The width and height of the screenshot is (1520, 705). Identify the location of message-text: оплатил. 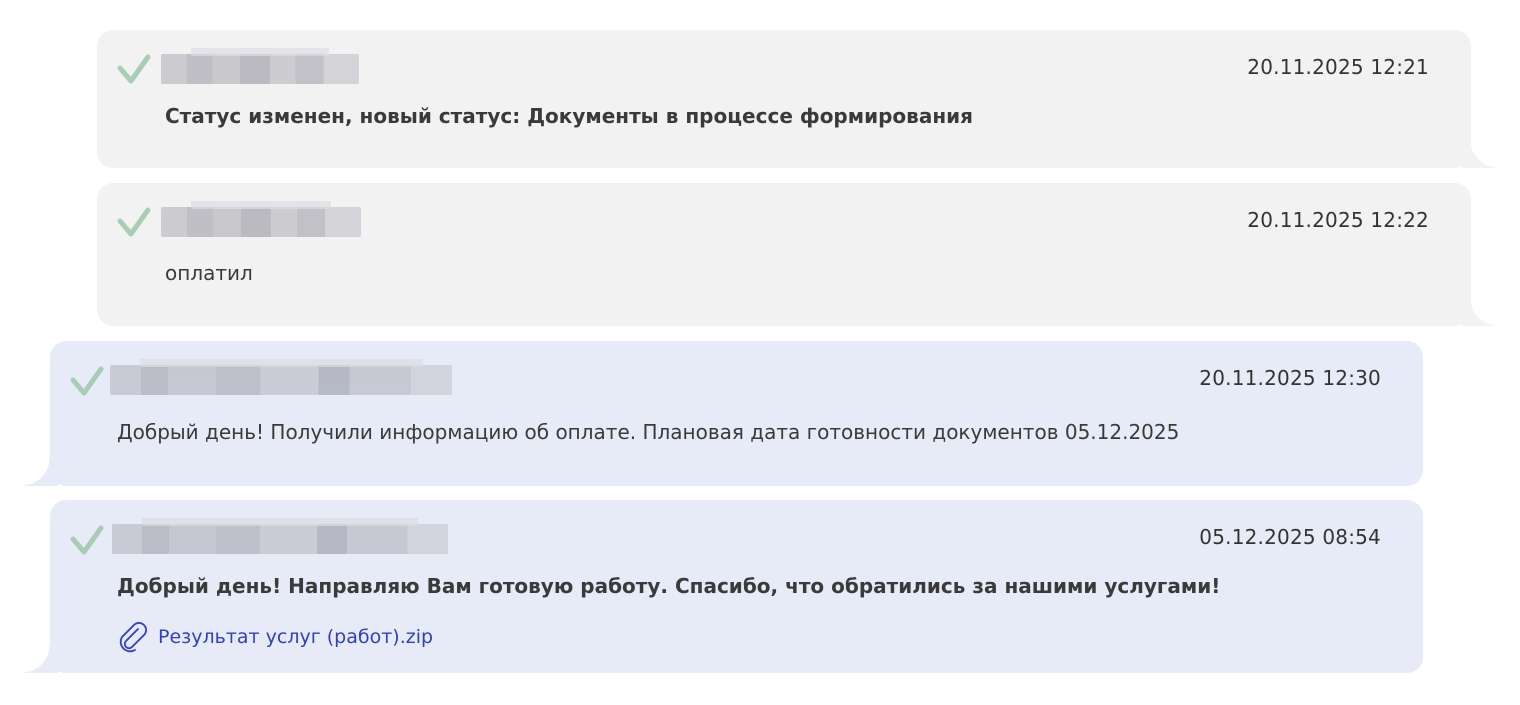
(209, 273).